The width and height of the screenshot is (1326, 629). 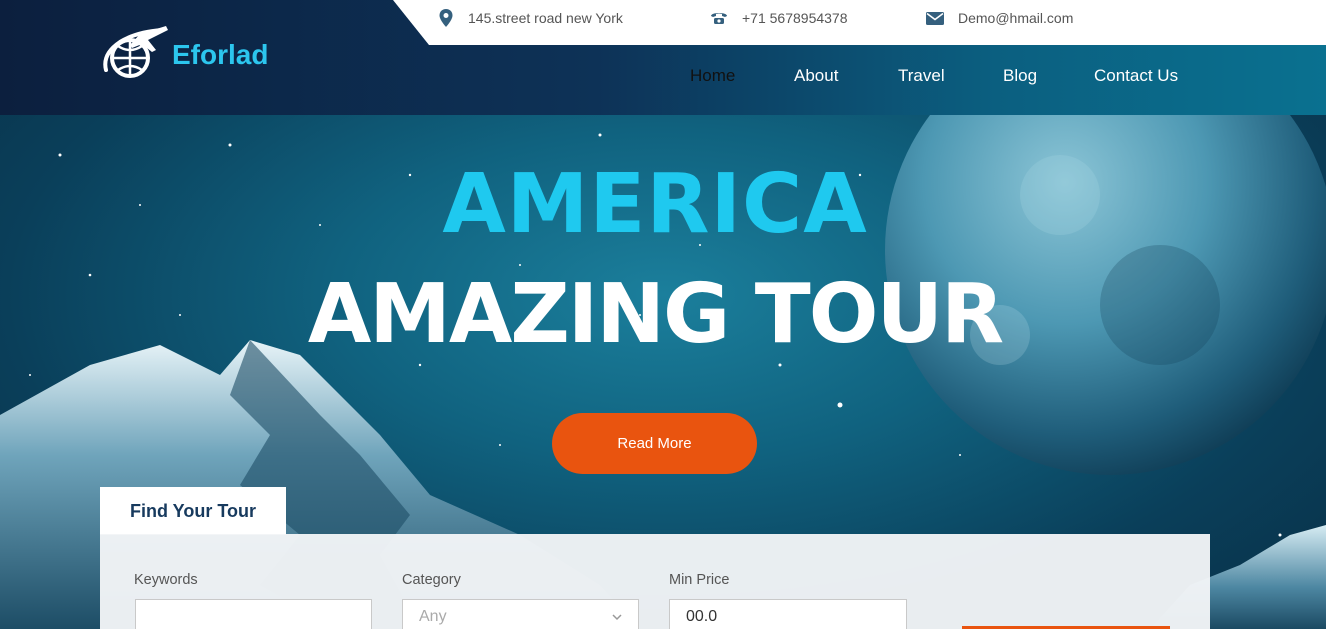 I want to click on hero-title-line1: AMERICA, so click(x=655, y=204).